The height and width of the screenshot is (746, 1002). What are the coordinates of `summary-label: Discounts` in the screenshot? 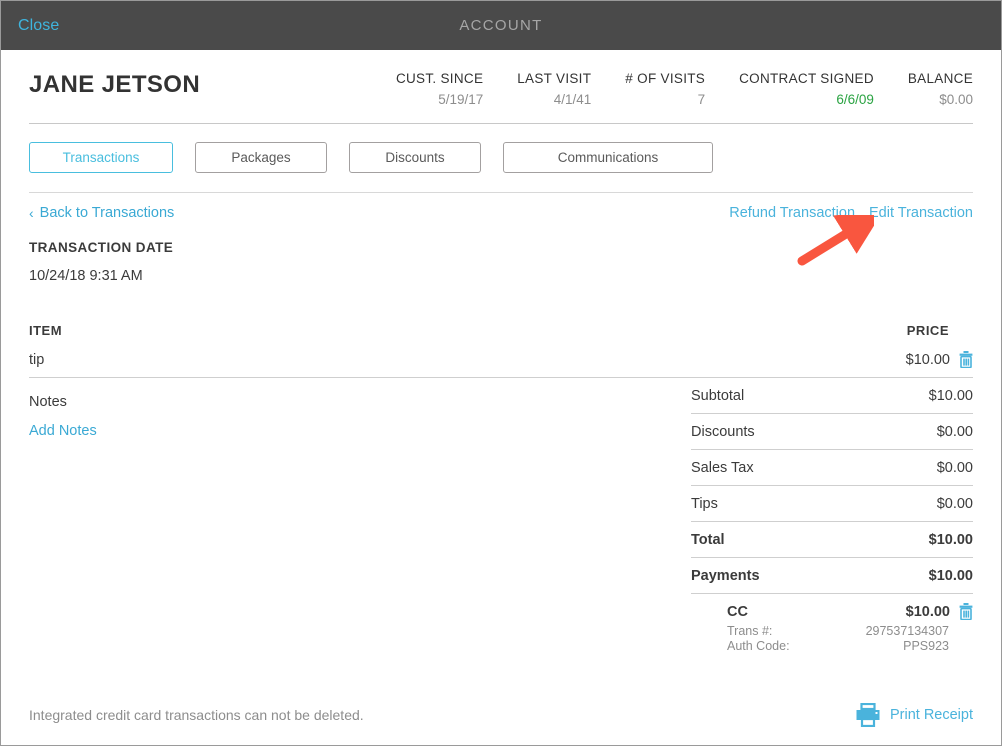 It's located at (723, 431).